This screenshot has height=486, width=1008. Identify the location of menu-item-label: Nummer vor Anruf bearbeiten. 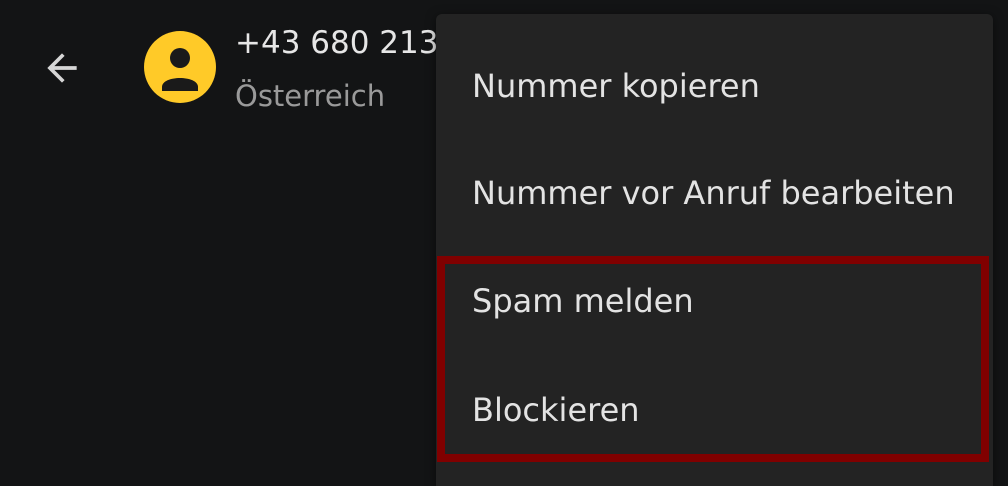
(713, 192).